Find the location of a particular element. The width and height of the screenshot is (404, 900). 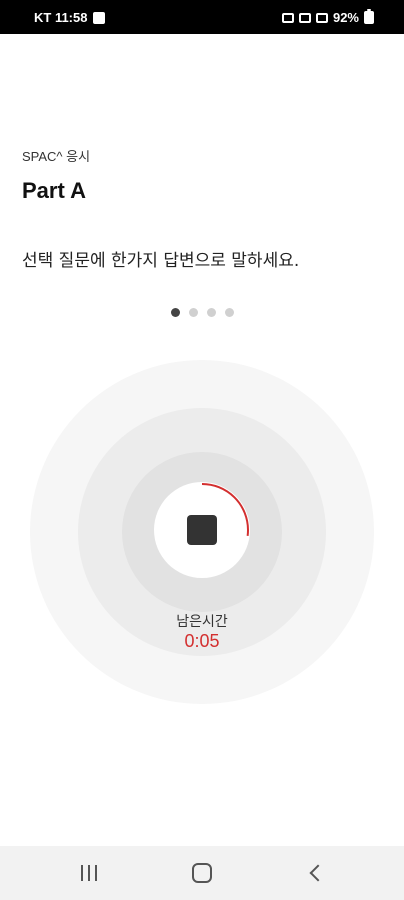

navigation-bar is located at coordinates (202, 873).